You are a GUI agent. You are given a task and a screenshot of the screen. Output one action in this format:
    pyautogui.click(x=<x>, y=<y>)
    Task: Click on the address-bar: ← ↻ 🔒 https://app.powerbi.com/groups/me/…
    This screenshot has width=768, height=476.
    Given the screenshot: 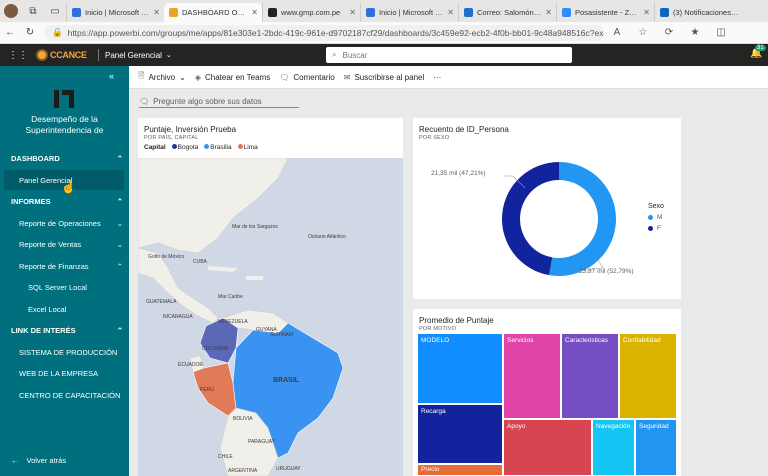 What is the action you would take?
    pyautogui.click(x=384, y=33)
    